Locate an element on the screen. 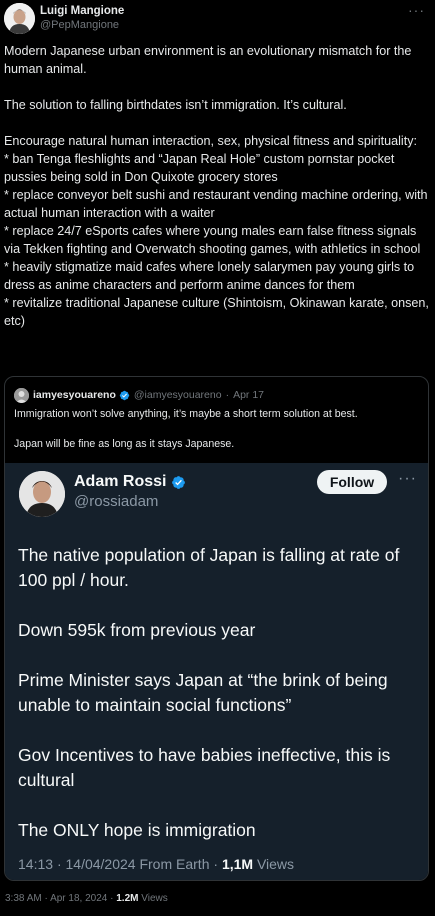 The width and height of the screenshot is (435, 916). card-views-count: 1,1M is located at coordinates (237, 864).